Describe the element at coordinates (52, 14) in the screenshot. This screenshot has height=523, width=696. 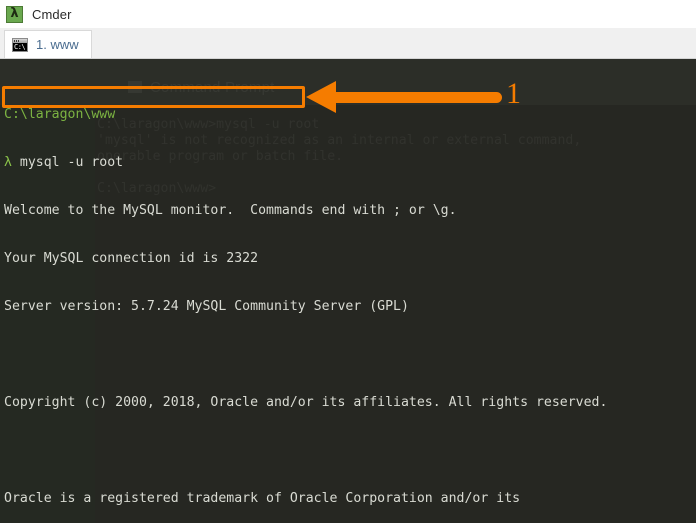
I see `window-title: Cmder` at that location.